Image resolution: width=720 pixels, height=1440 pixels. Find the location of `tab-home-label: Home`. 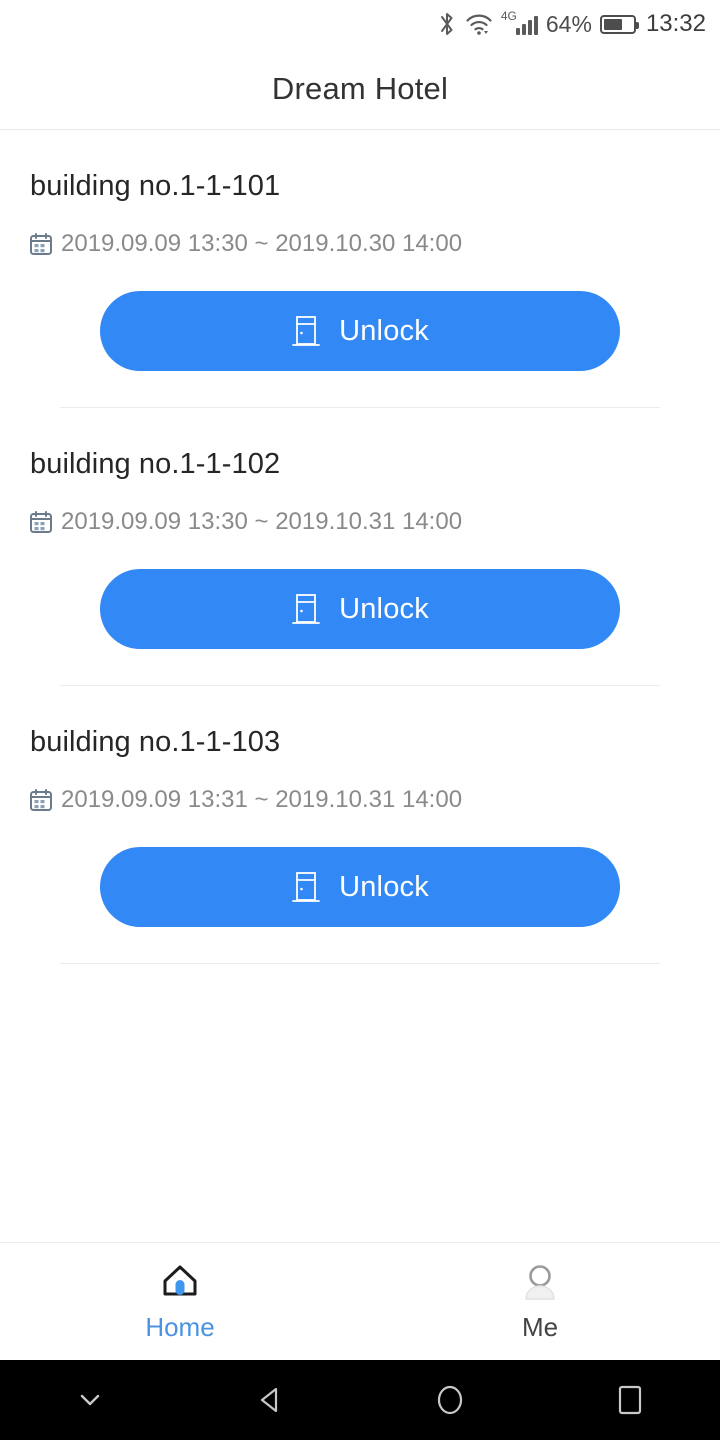

tab-home-label: Home is located at coordinates (180, 1327).